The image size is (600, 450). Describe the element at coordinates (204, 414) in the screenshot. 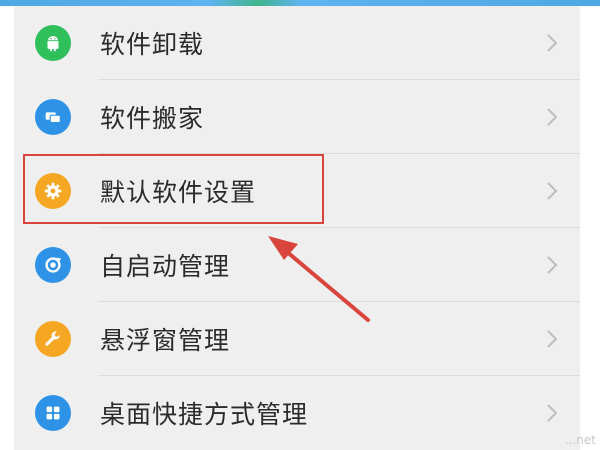

I see `menu-item-label: 桌面快捷方式管理` at that location.